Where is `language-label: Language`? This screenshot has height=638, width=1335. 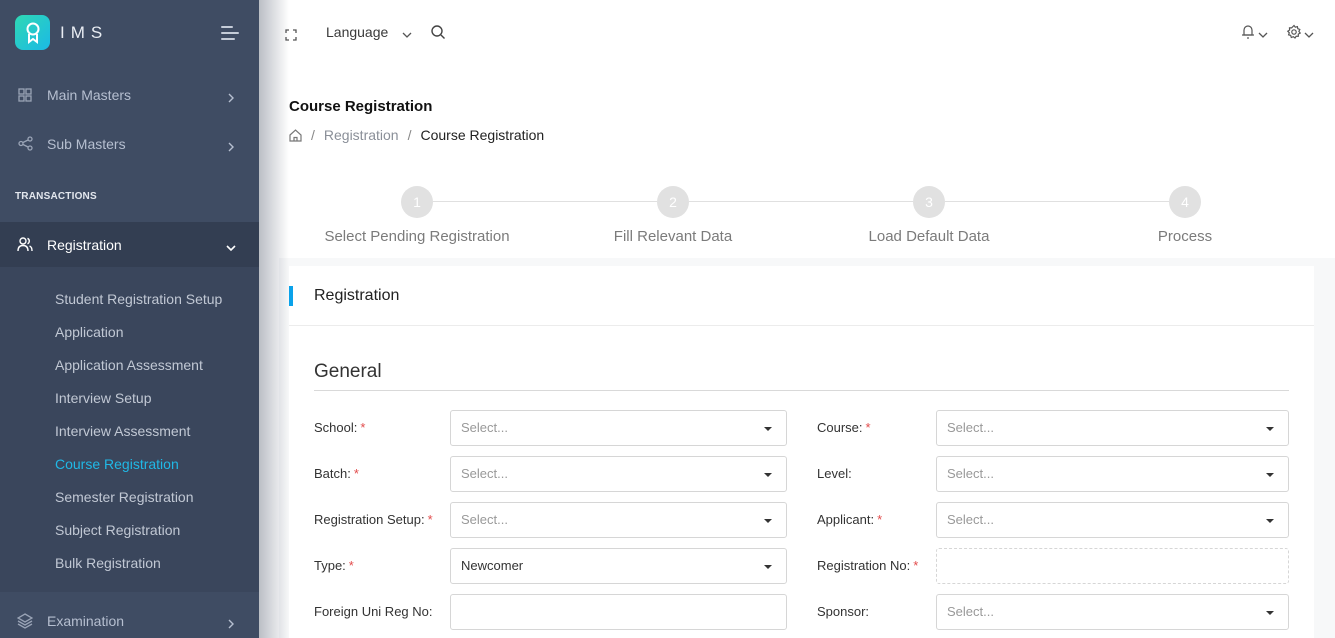
language-label: Language is located at coordinates (357, 32).